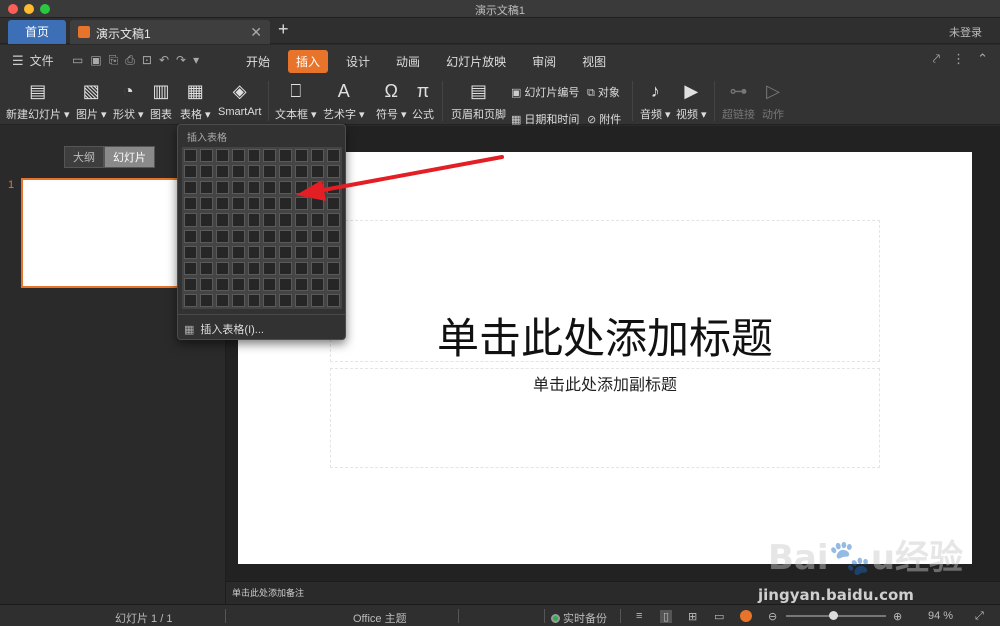 This screenshot has height=626, width=1000. I want to click on date-time-button: ▦ 日期和时间, so click(545, 119).